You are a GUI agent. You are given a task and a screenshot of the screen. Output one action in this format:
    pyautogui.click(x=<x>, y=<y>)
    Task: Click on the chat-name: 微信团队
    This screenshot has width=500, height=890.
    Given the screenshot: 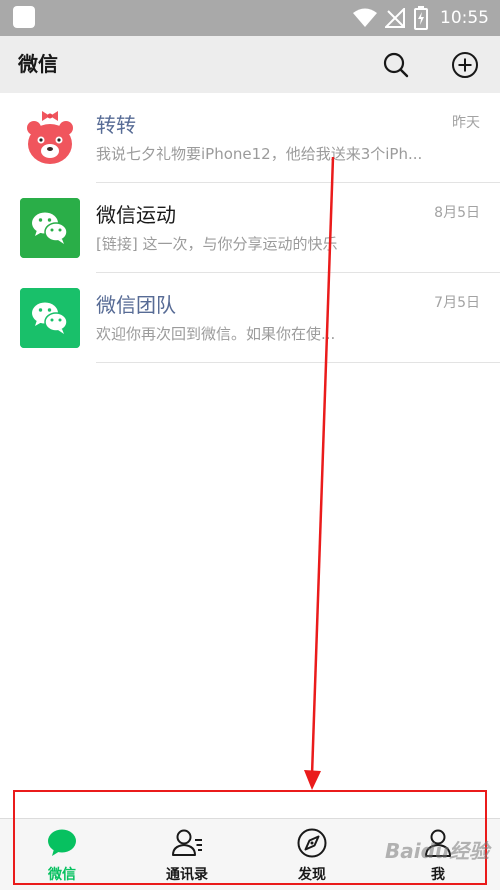 What is the action you would take?
    pyautogui.click(x=136, y=305)
    